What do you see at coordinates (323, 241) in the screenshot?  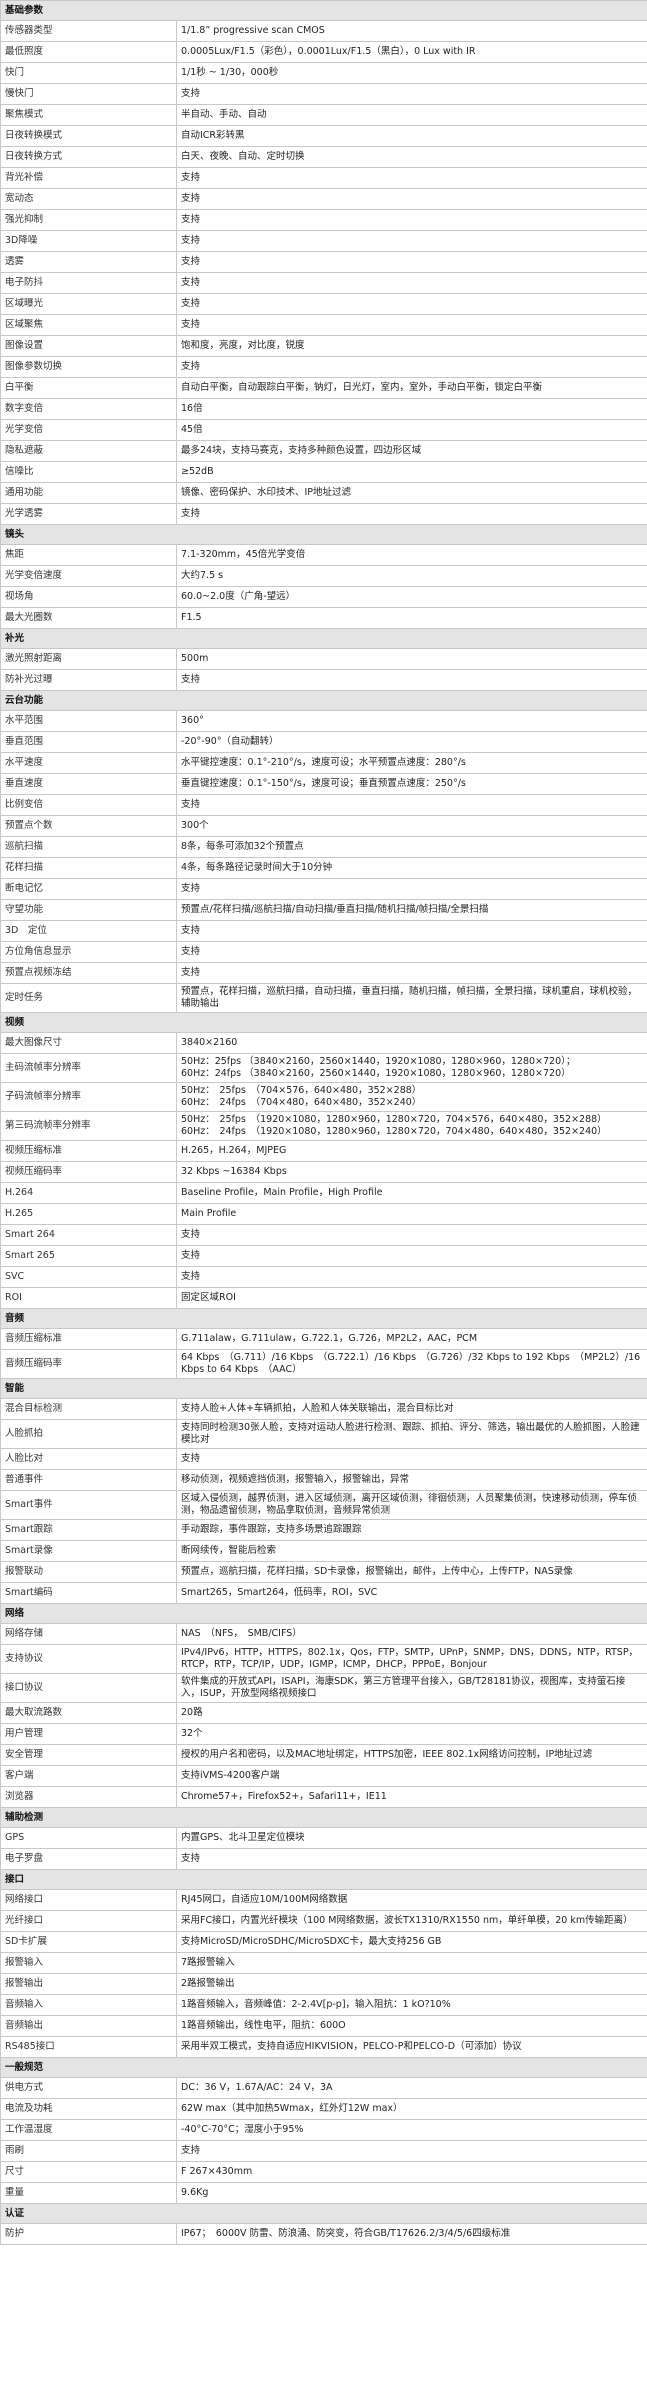 I see `spec-row: 3D降噪 支持` at bounding box center [323, 241].